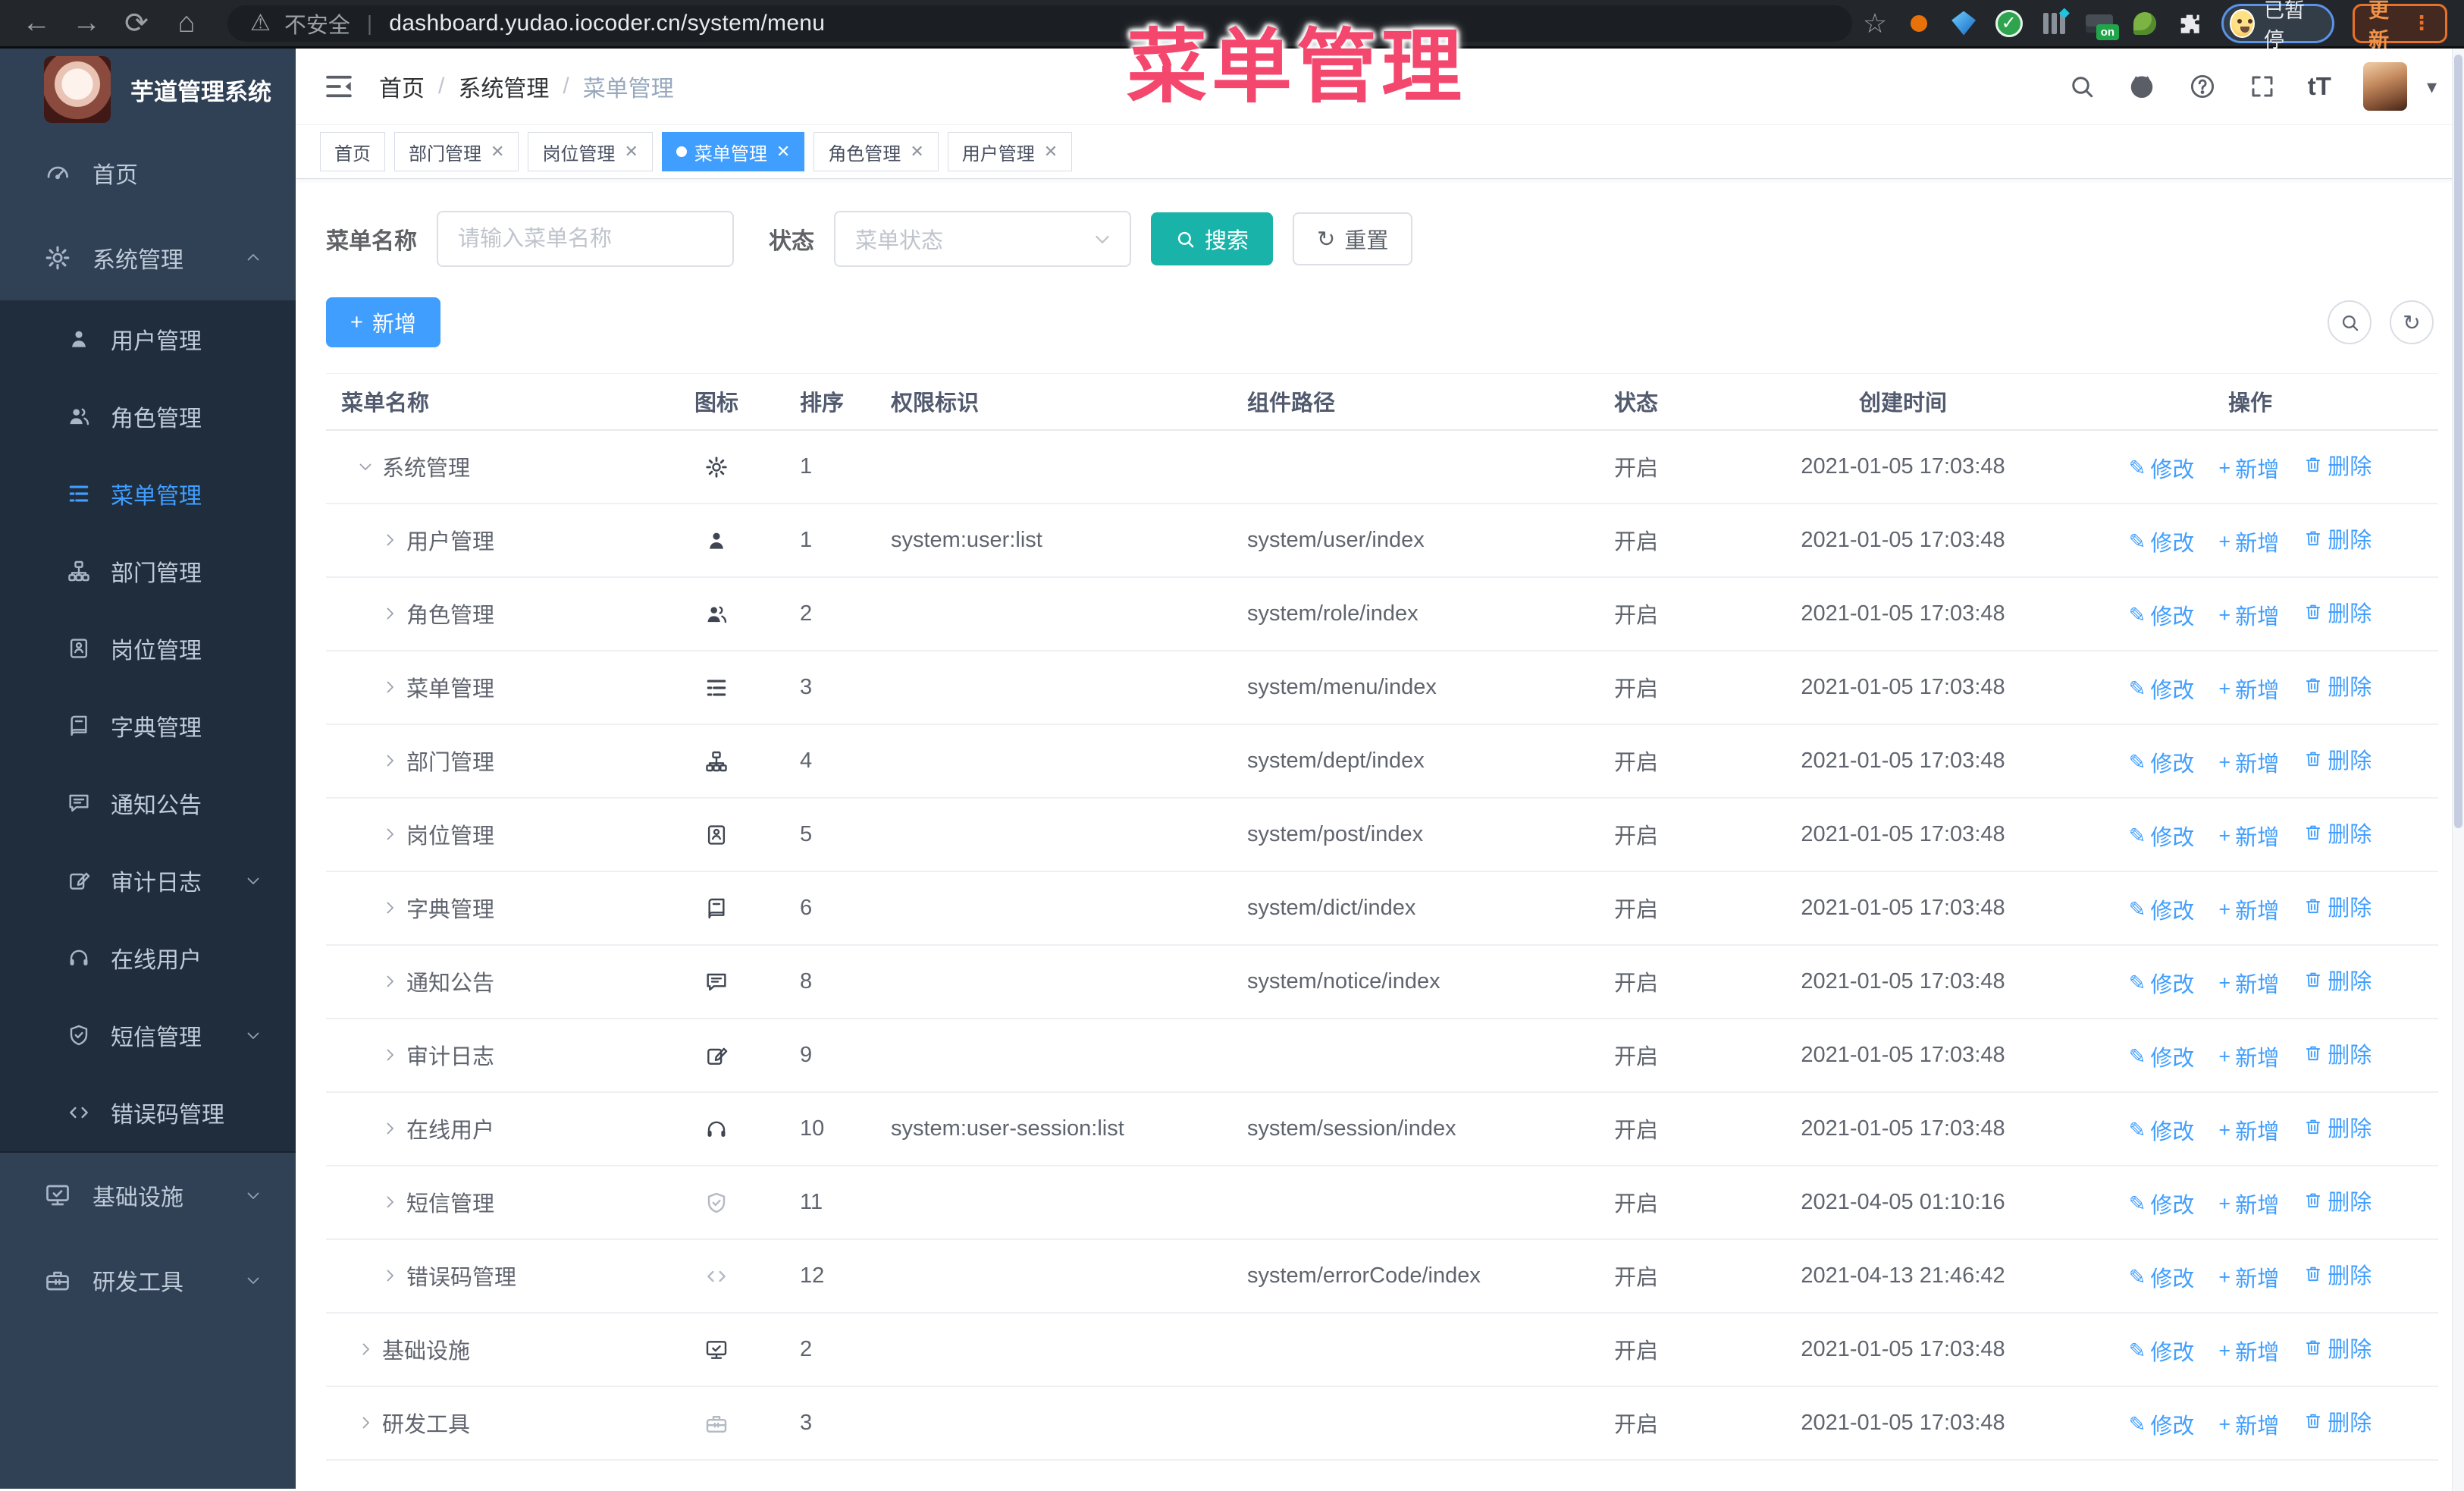 This screenshot has height=1491, width=2464. I want to click on sidebar-logo: 芋道管理系统, so click(148, 89).